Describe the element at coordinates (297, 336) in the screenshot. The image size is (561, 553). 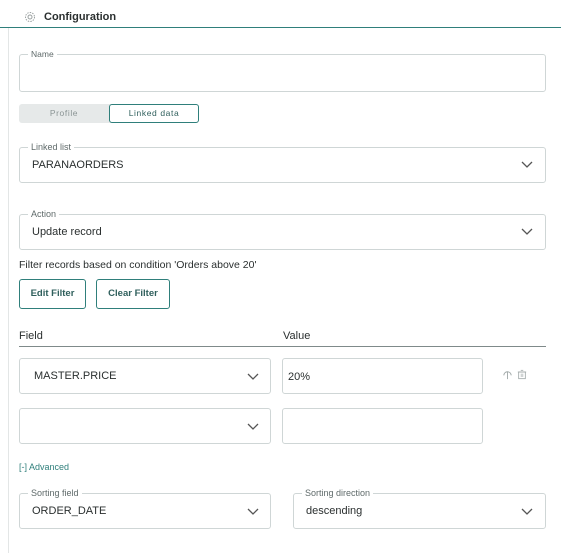
I see `value-column-header: Value` at that location.